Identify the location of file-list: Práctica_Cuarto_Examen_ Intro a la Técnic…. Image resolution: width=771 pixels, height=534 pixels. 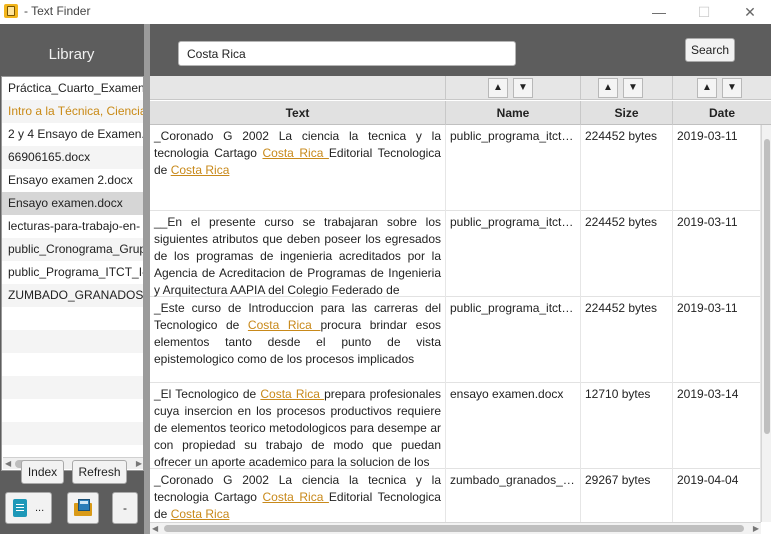
(72, 273).